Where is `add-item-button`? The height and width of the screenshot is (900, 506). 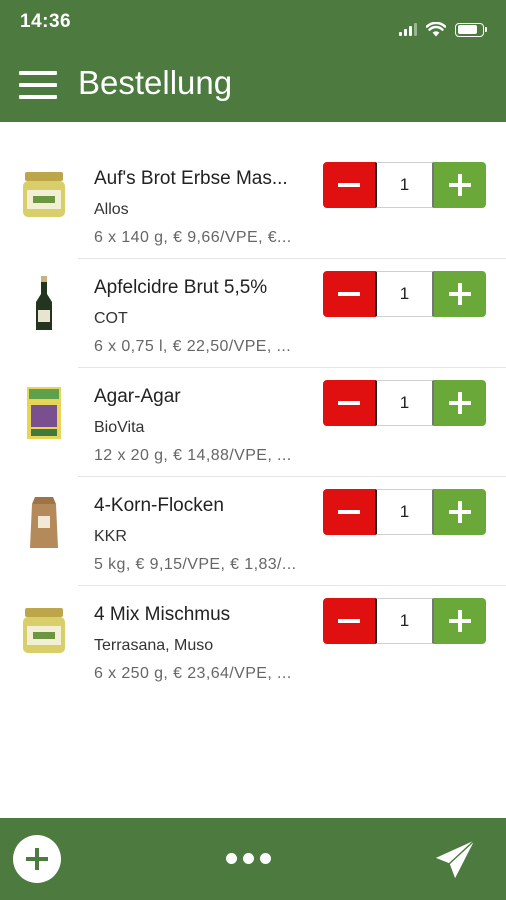 add-item-button is located at coordinates (37, 859).